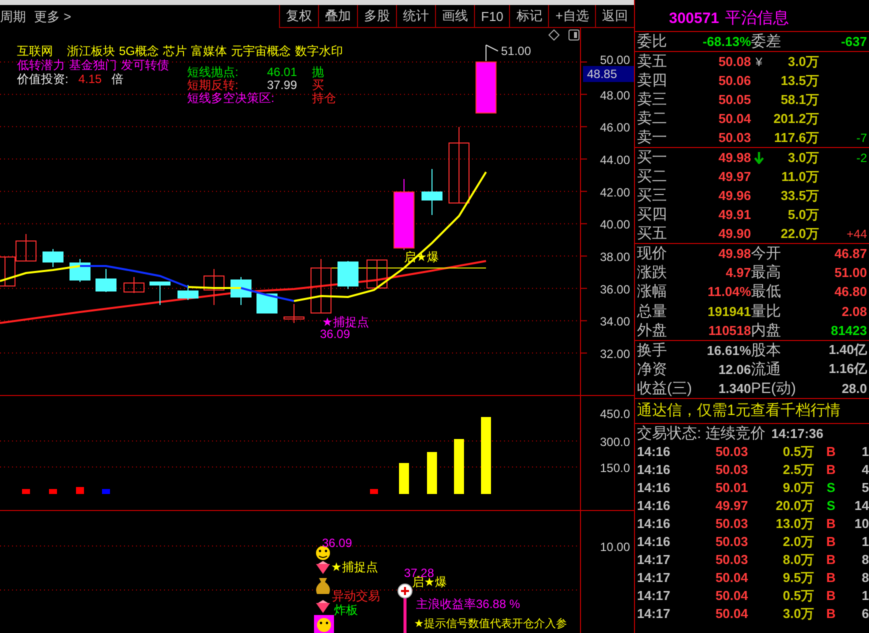  I want to click on order-volume: 117.6万, so click(796, 137).